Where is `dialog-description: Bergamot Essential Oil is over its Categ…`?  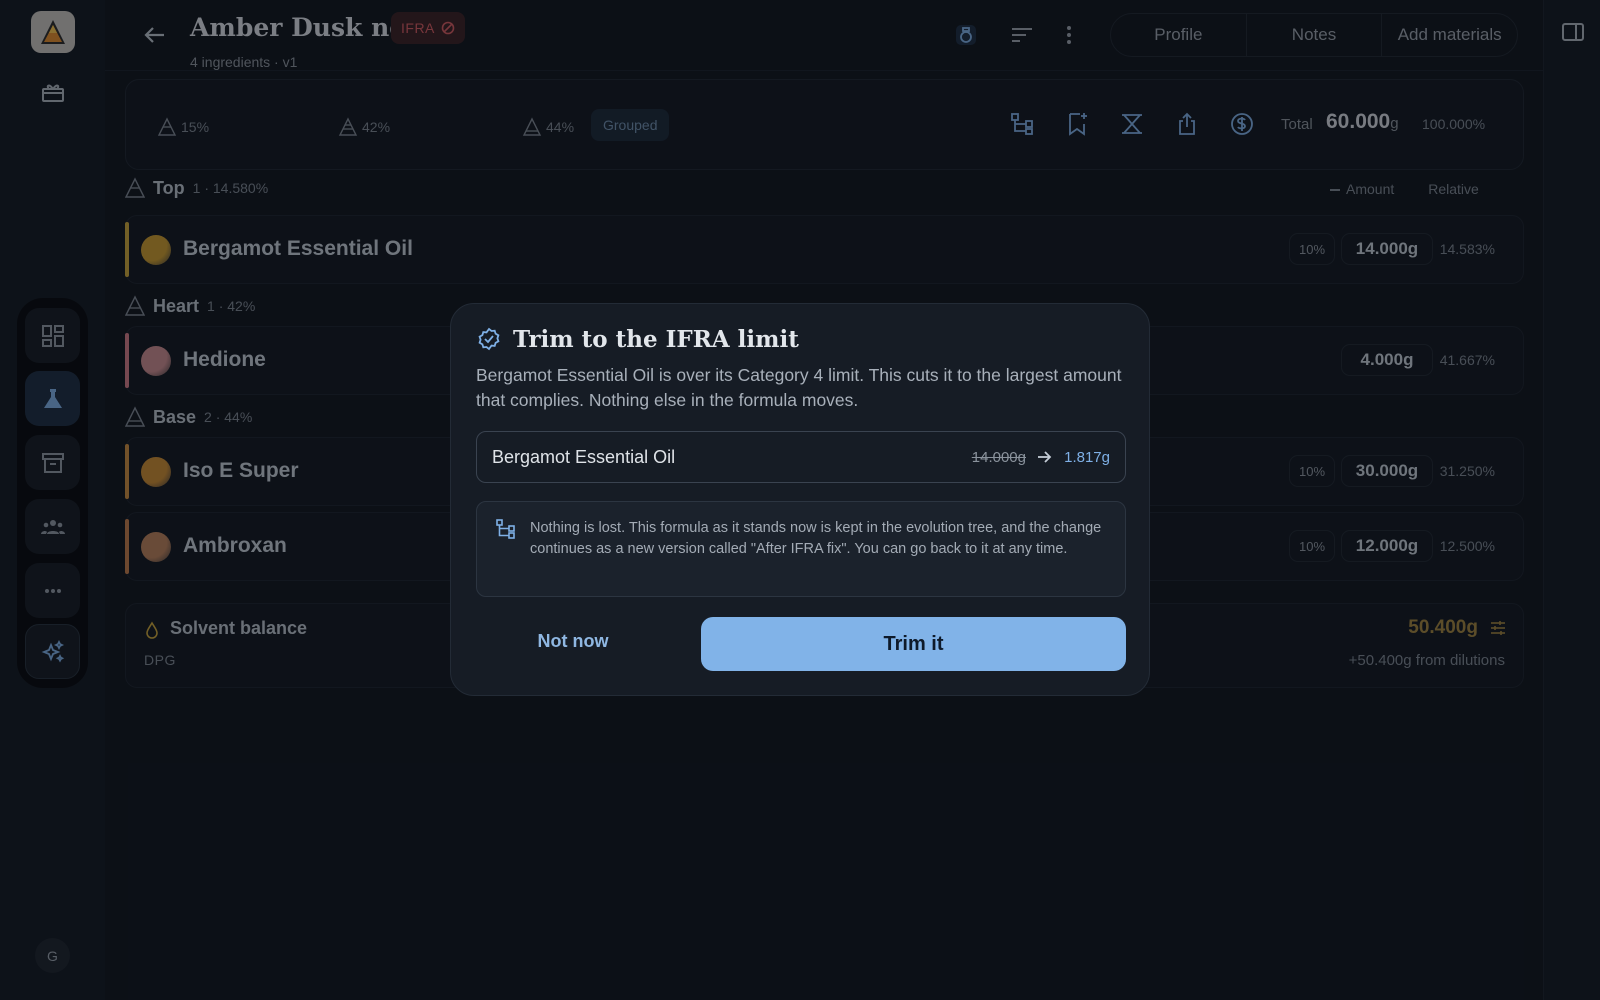 dialog-description: Bergamot Essential Oil is over its Categ… is located at coordinates (799, 387).